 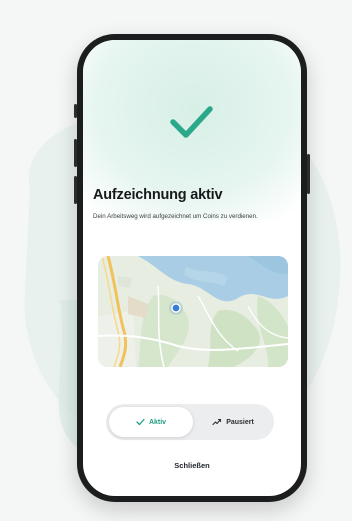 I want to click on phone-power-button, so click(x=308, y=174).